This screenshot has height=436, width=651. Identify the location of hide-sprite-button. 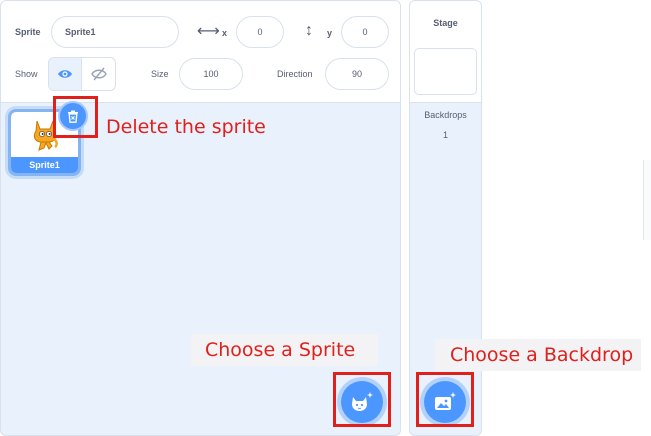
(98, 74).